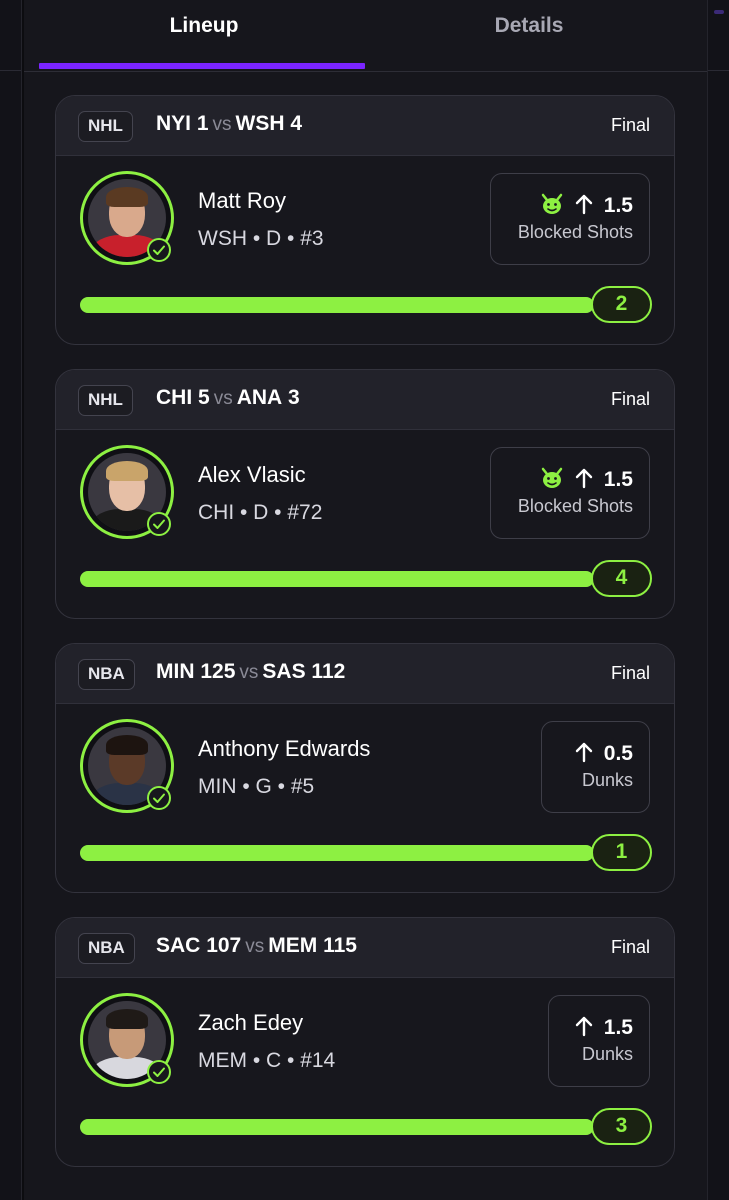 The height and width of the screenshot is (1200, 729). What do you see at coordinates (204, 35) in the screenshot?
I see `tab-lineup: Lineup` at bounding box center [204, 35].